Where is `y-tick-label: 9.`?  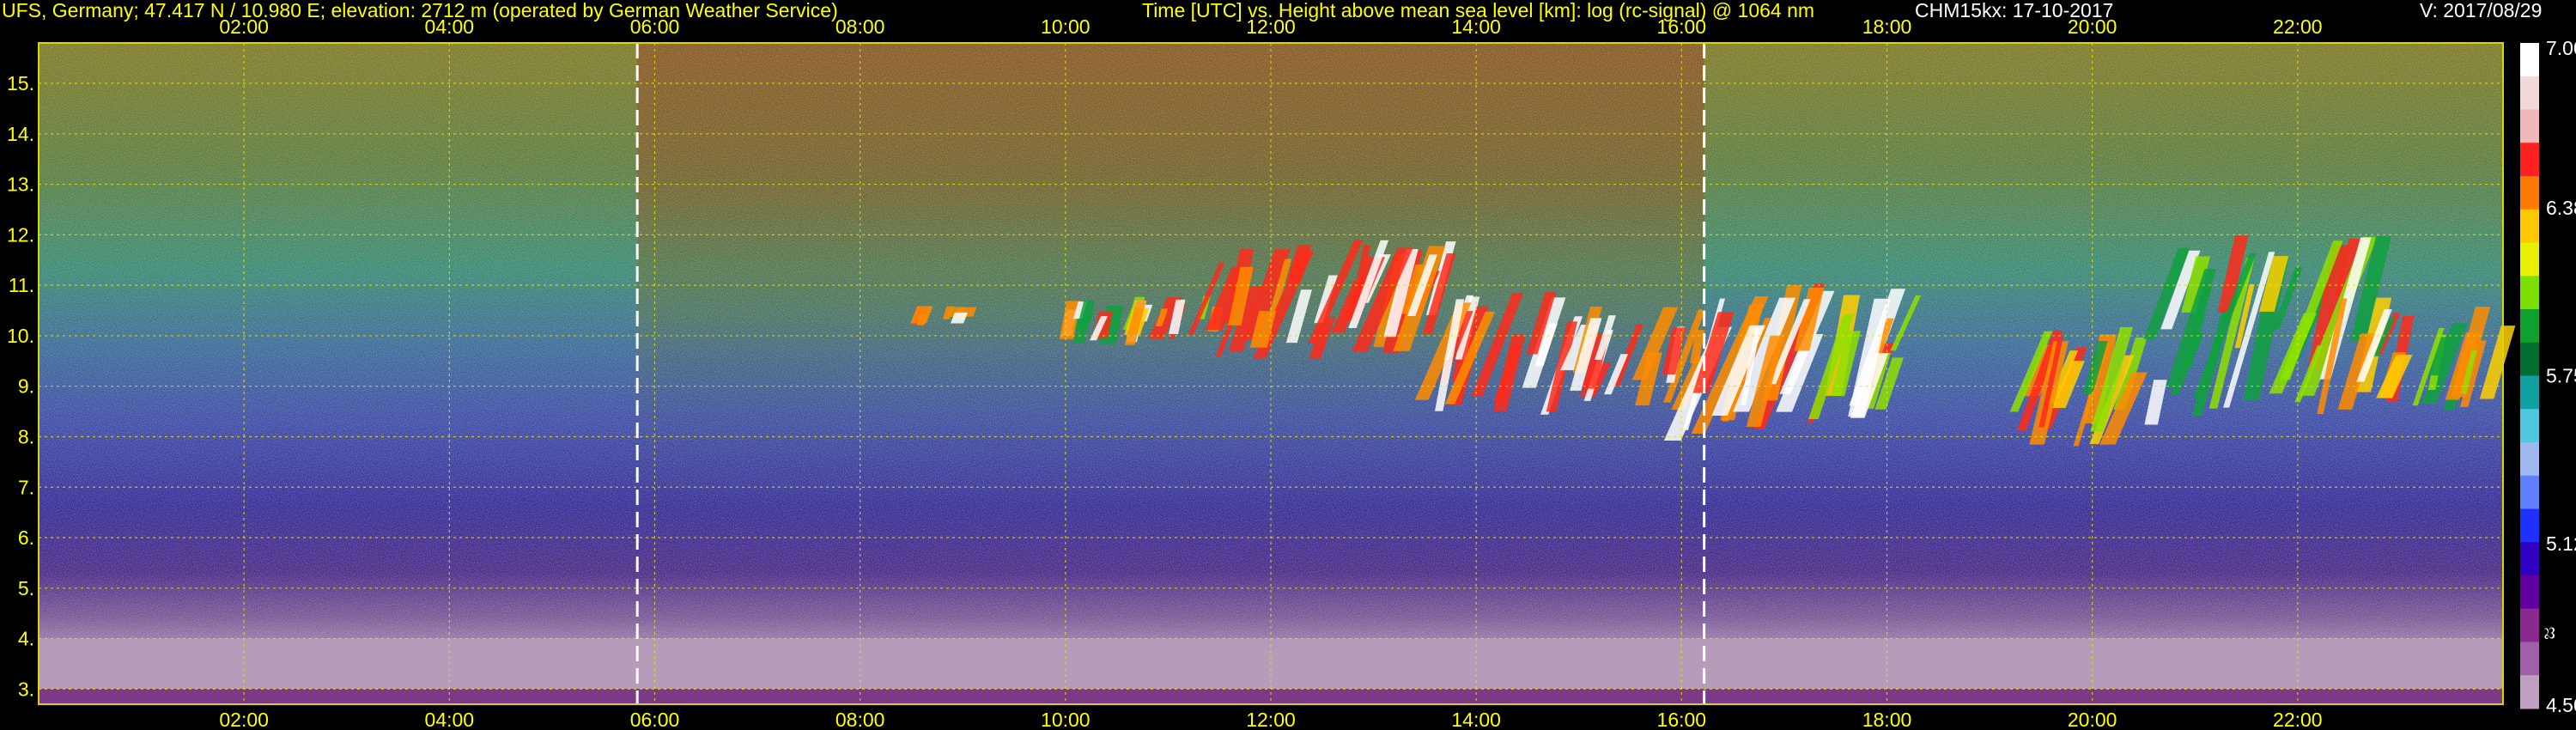
y-tick-label: 9. is located at coordinates (26, 386).